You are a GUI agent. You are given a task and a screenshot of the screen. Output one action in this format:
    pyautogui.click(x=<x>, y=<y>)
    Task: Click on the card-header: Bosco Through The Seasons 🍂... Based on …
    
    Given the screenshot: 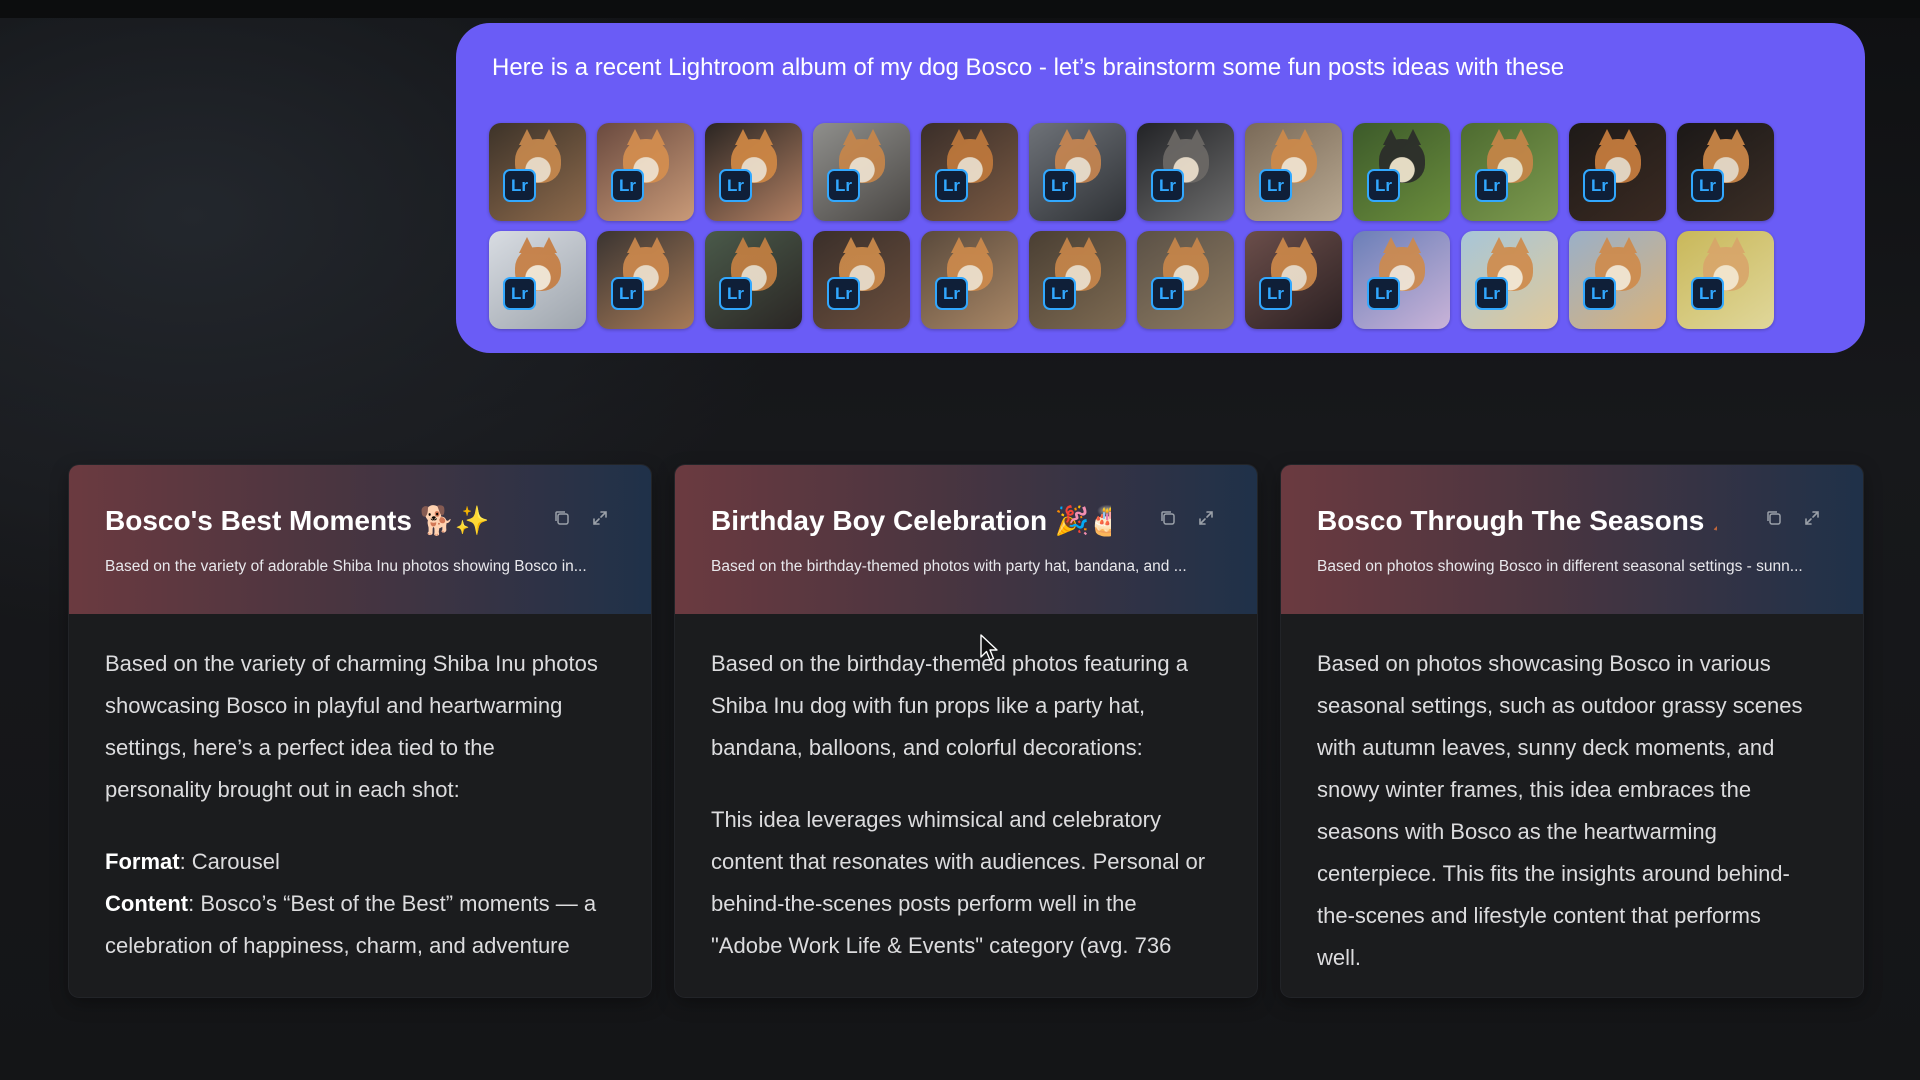 What is the action you would take?
    pyautogui.click(x=1572, y=539)
    